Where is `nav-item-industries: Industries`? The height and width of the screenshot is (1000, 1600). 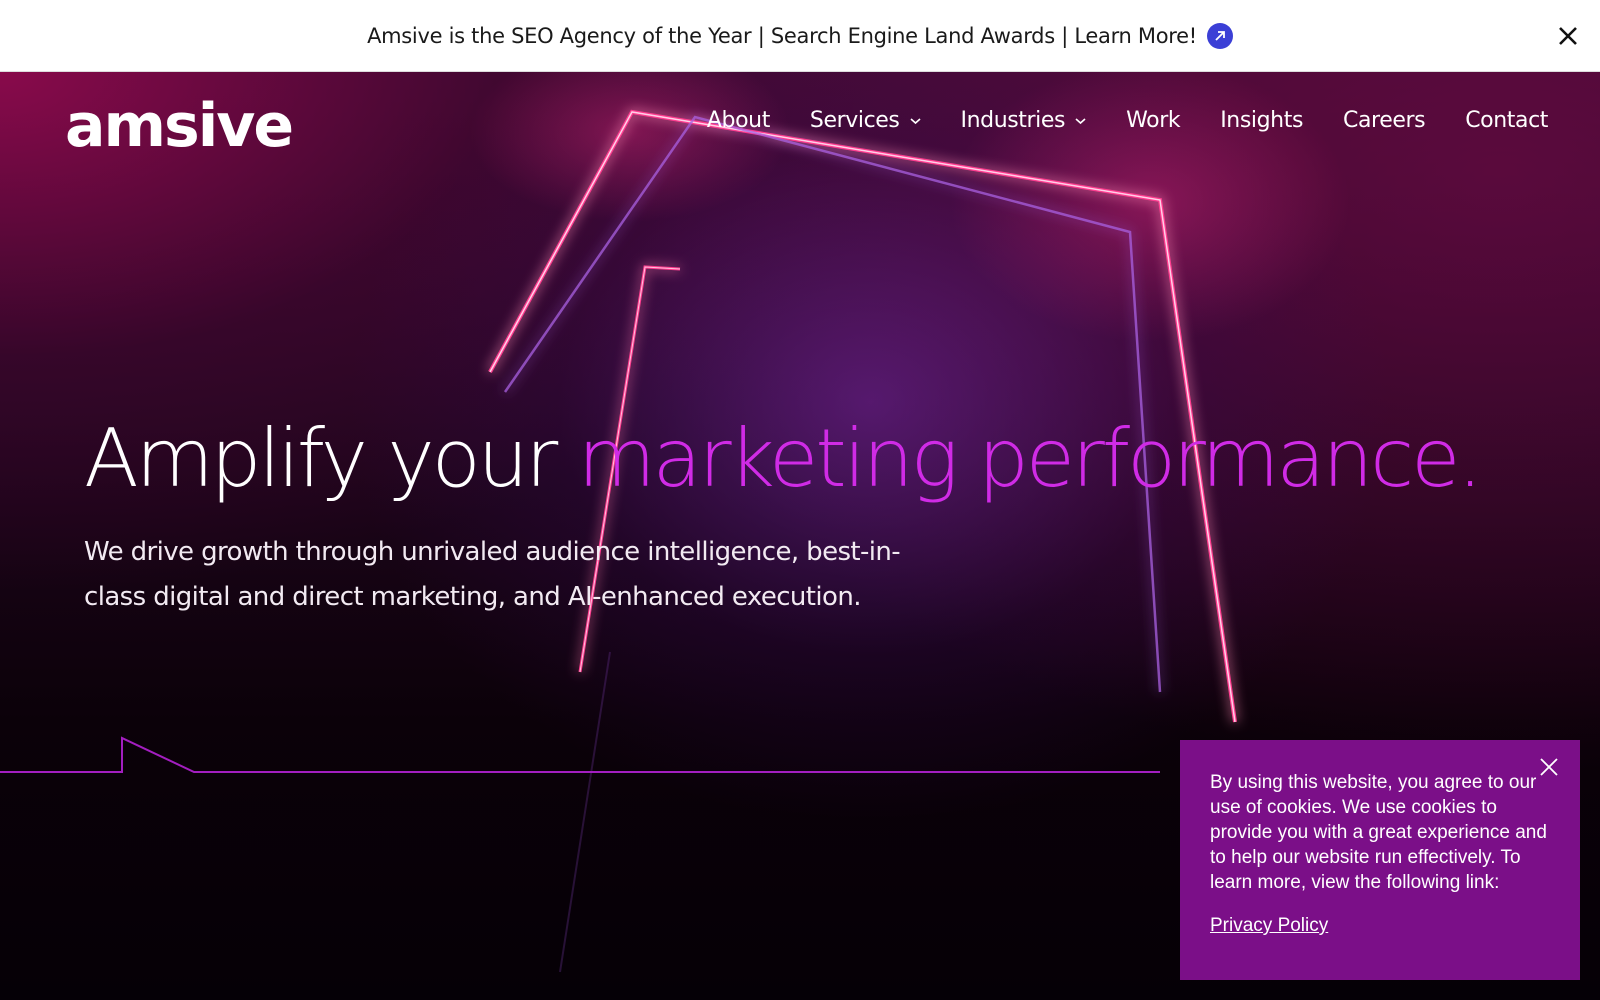
nav-item-industries: Industries is located at coordinates (1024, 120).